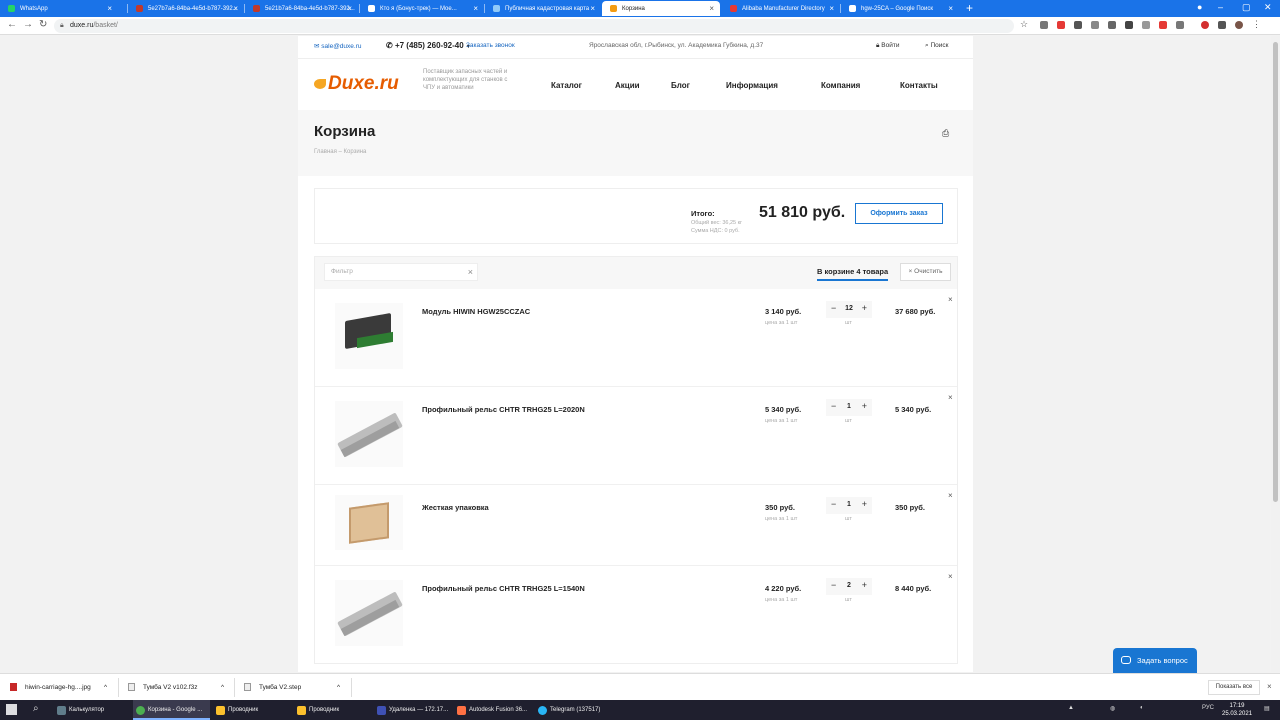  I want to click on menu-dots-icon: ⋮, so click(1256, 24).